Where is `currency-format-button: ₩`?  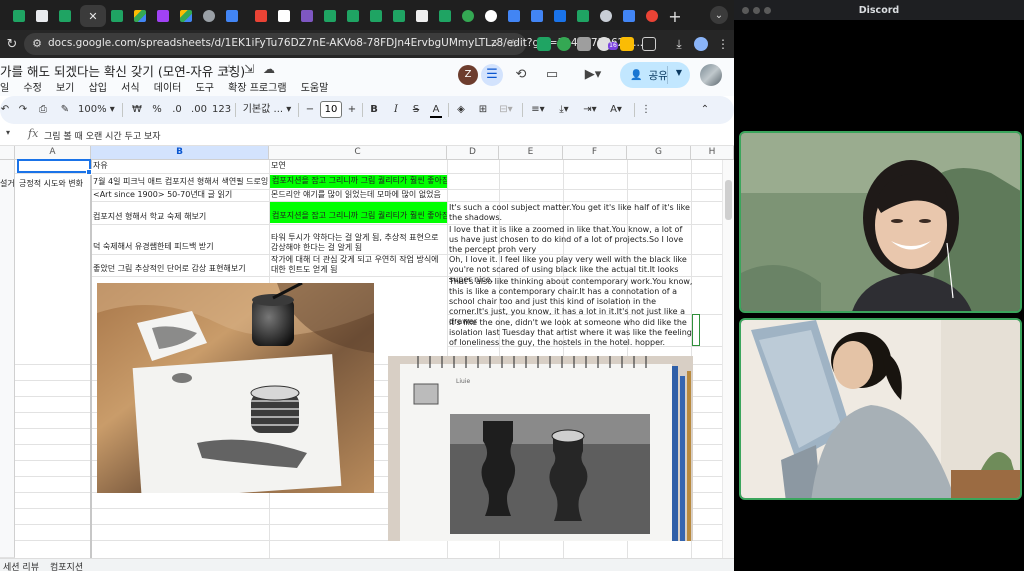
currency-format-button: ₩ is located at coordinates (137, 110).